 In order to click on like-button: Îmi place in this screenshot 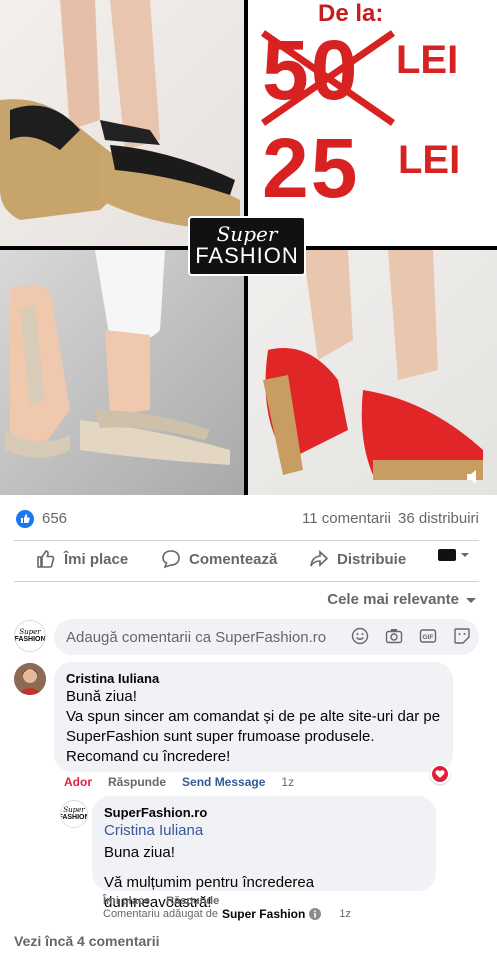, I will do `click(82, 559)`.